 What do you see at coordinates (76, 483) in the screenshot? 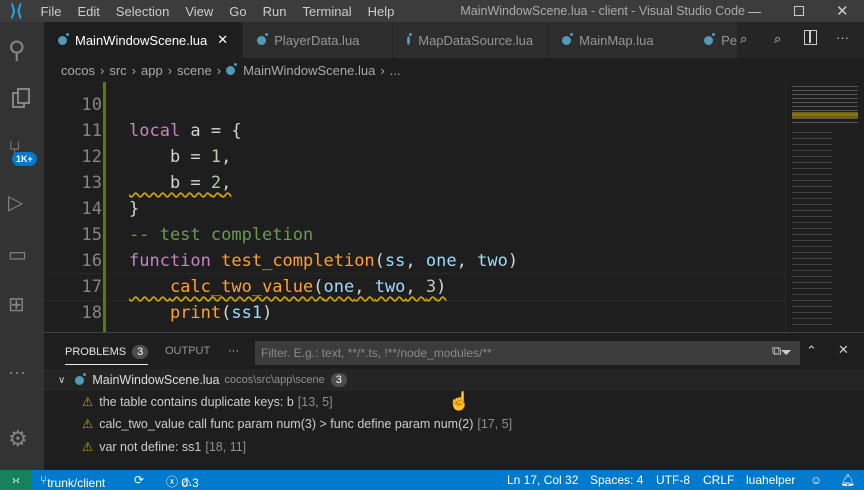
I see `branch-name: trunk/client` at bounding box center [76, 483].